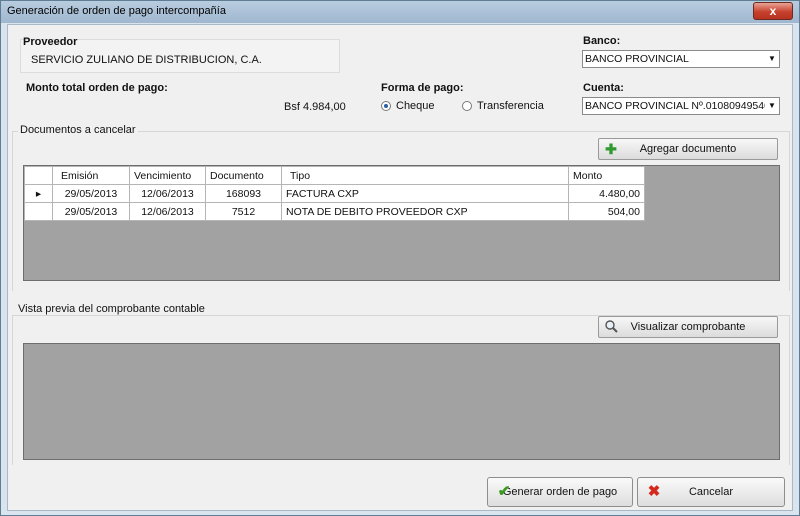 The width and height of the screenshot is (800, 516). I want to click on column-header-emision: Emisión, so click(91, 175).